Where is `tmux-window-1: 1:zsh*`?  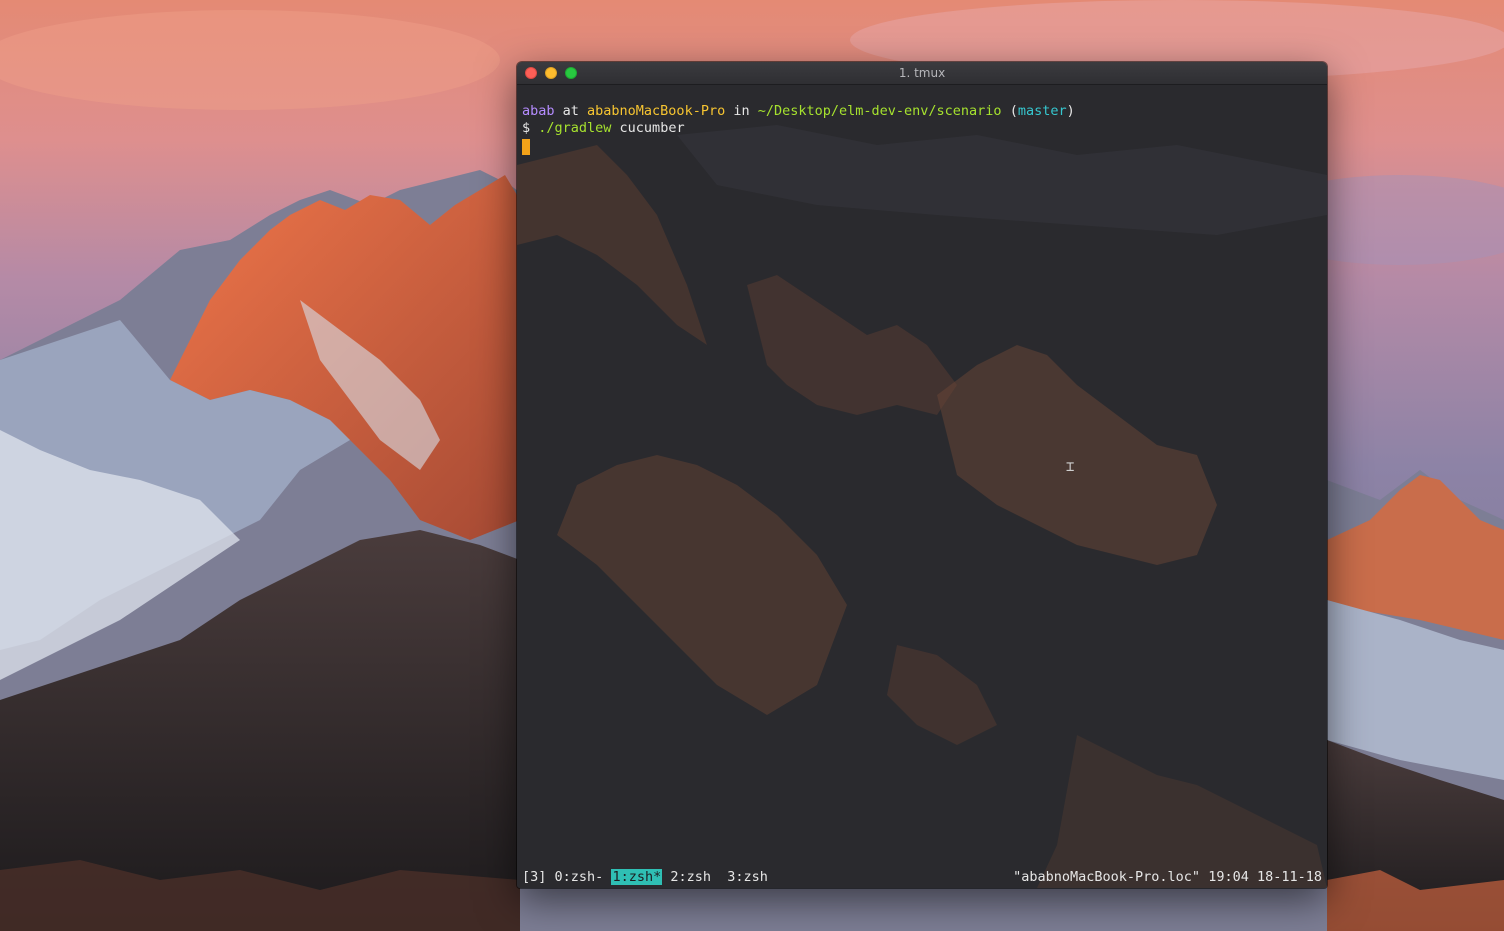 tmux-window-1: 1:zsh* is located at coordinates (637, 877).